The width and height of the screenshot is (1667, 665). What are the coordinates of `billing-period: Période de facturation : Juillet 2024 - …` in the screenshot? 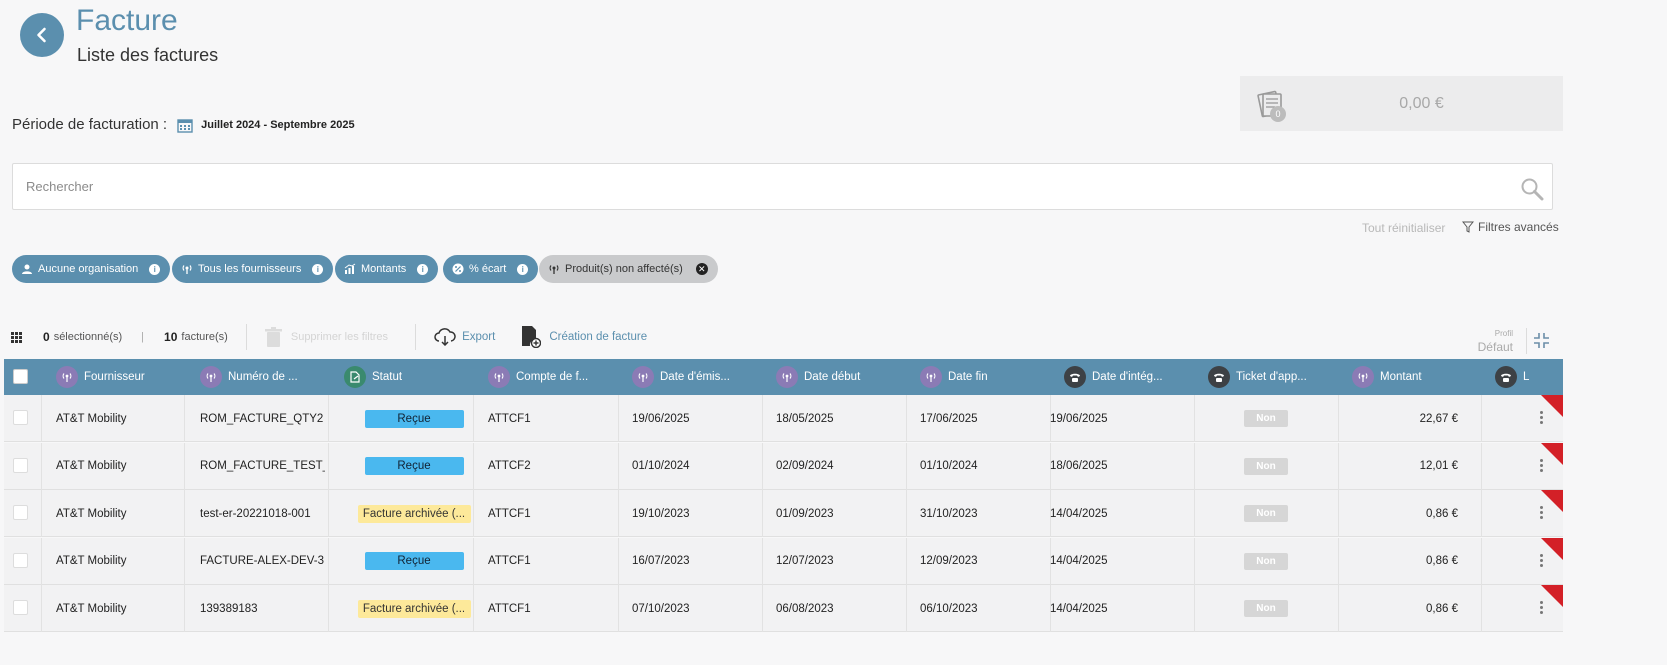 It's located at (183, 124).